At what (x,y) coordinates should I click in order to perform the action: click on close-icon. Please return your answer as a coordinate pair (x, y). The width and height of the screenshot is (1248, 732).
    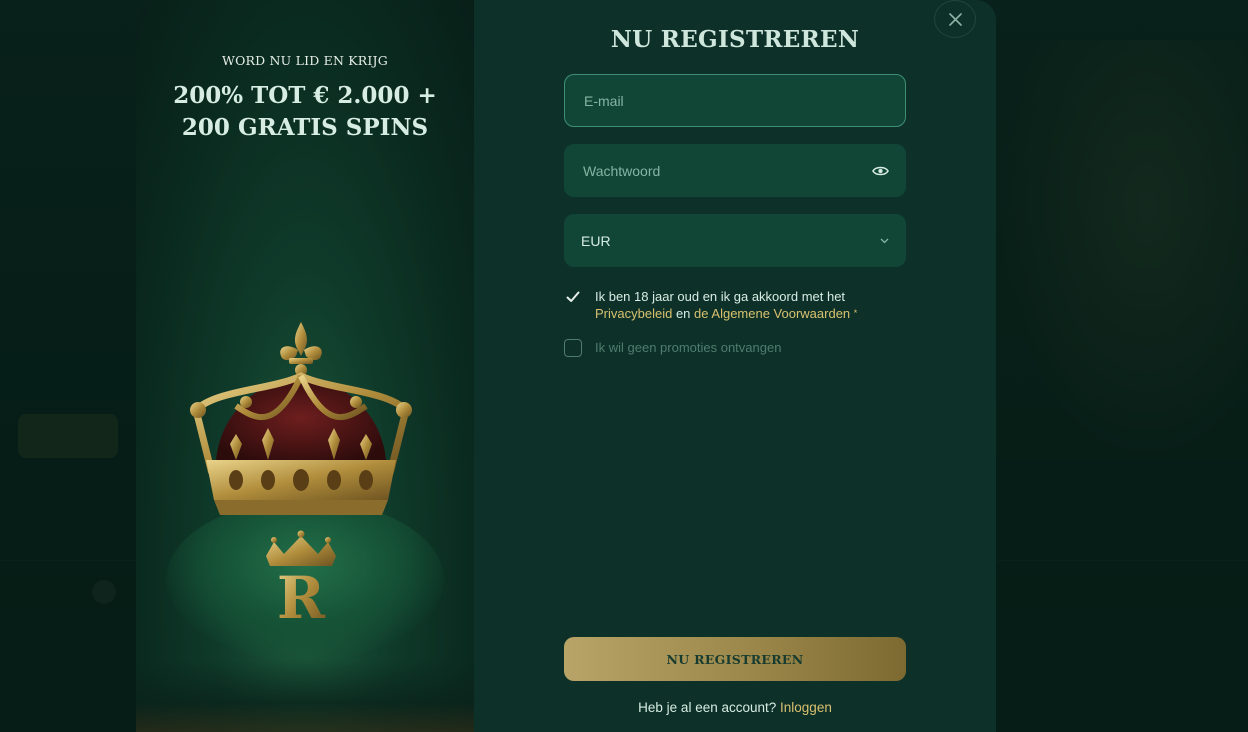
    Looking at the image, I should click on (955, 19).